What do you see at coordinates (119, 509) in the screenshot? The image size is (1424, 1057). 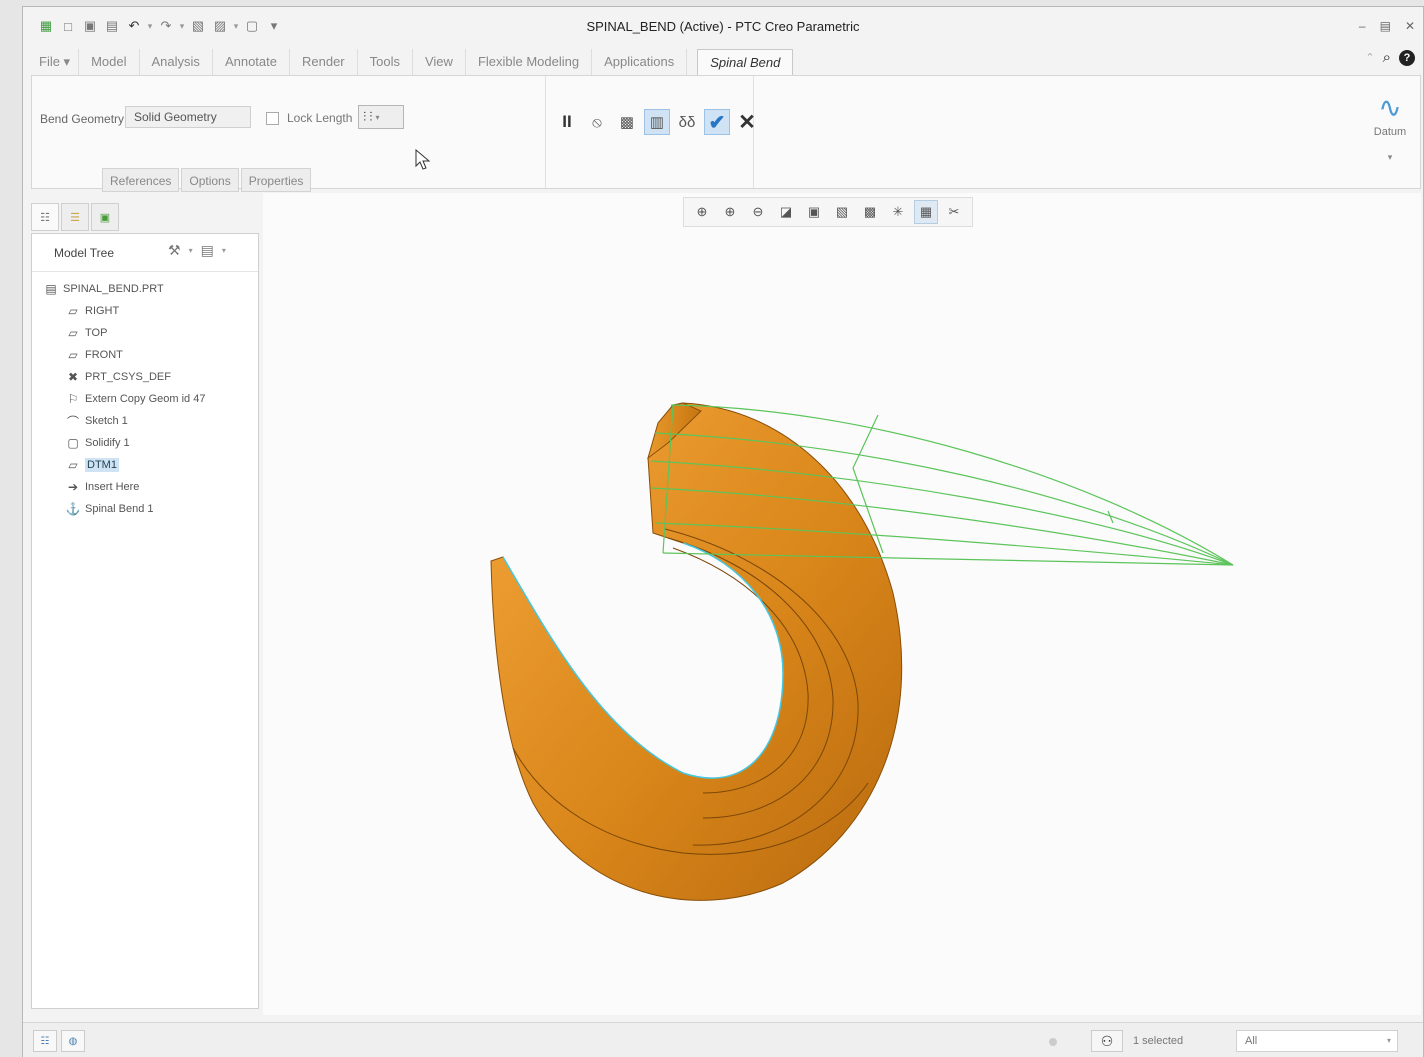 I see `tree-item-label: Spinal Bend 1` at bounding box center [119, 509].